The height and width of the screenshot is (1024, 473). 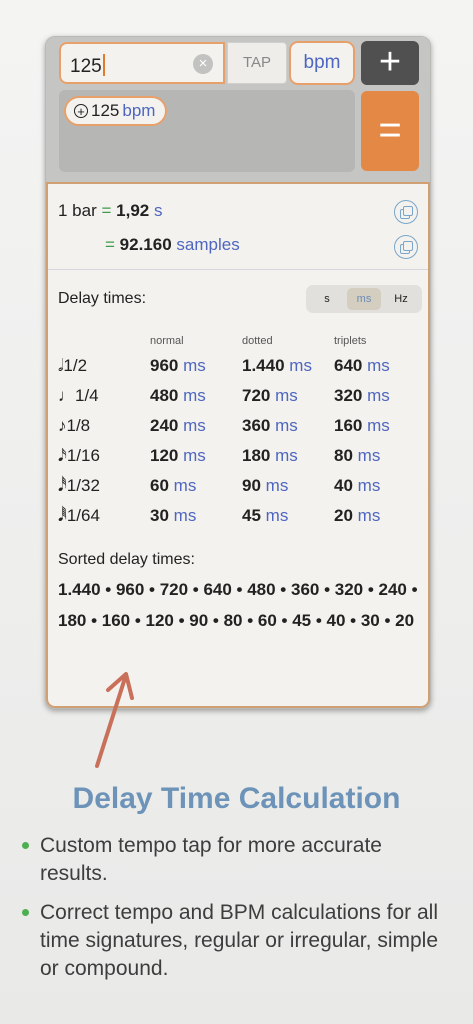 I want to click on delay-number: 640, so click(x=348, y=365).